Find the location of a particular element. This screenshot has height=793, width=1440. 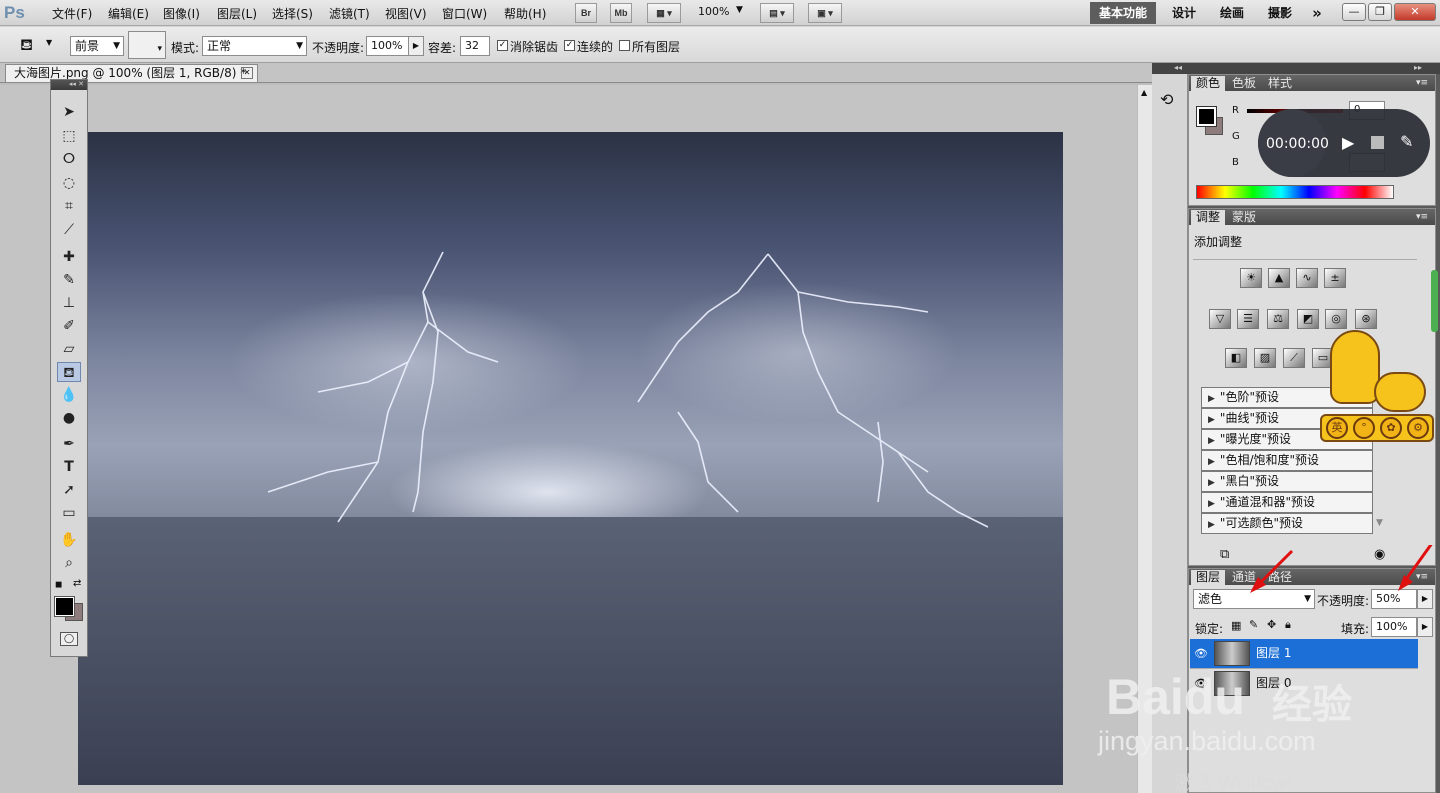

hand-tool-icon: ✋ is located at coordinates (69, 540).